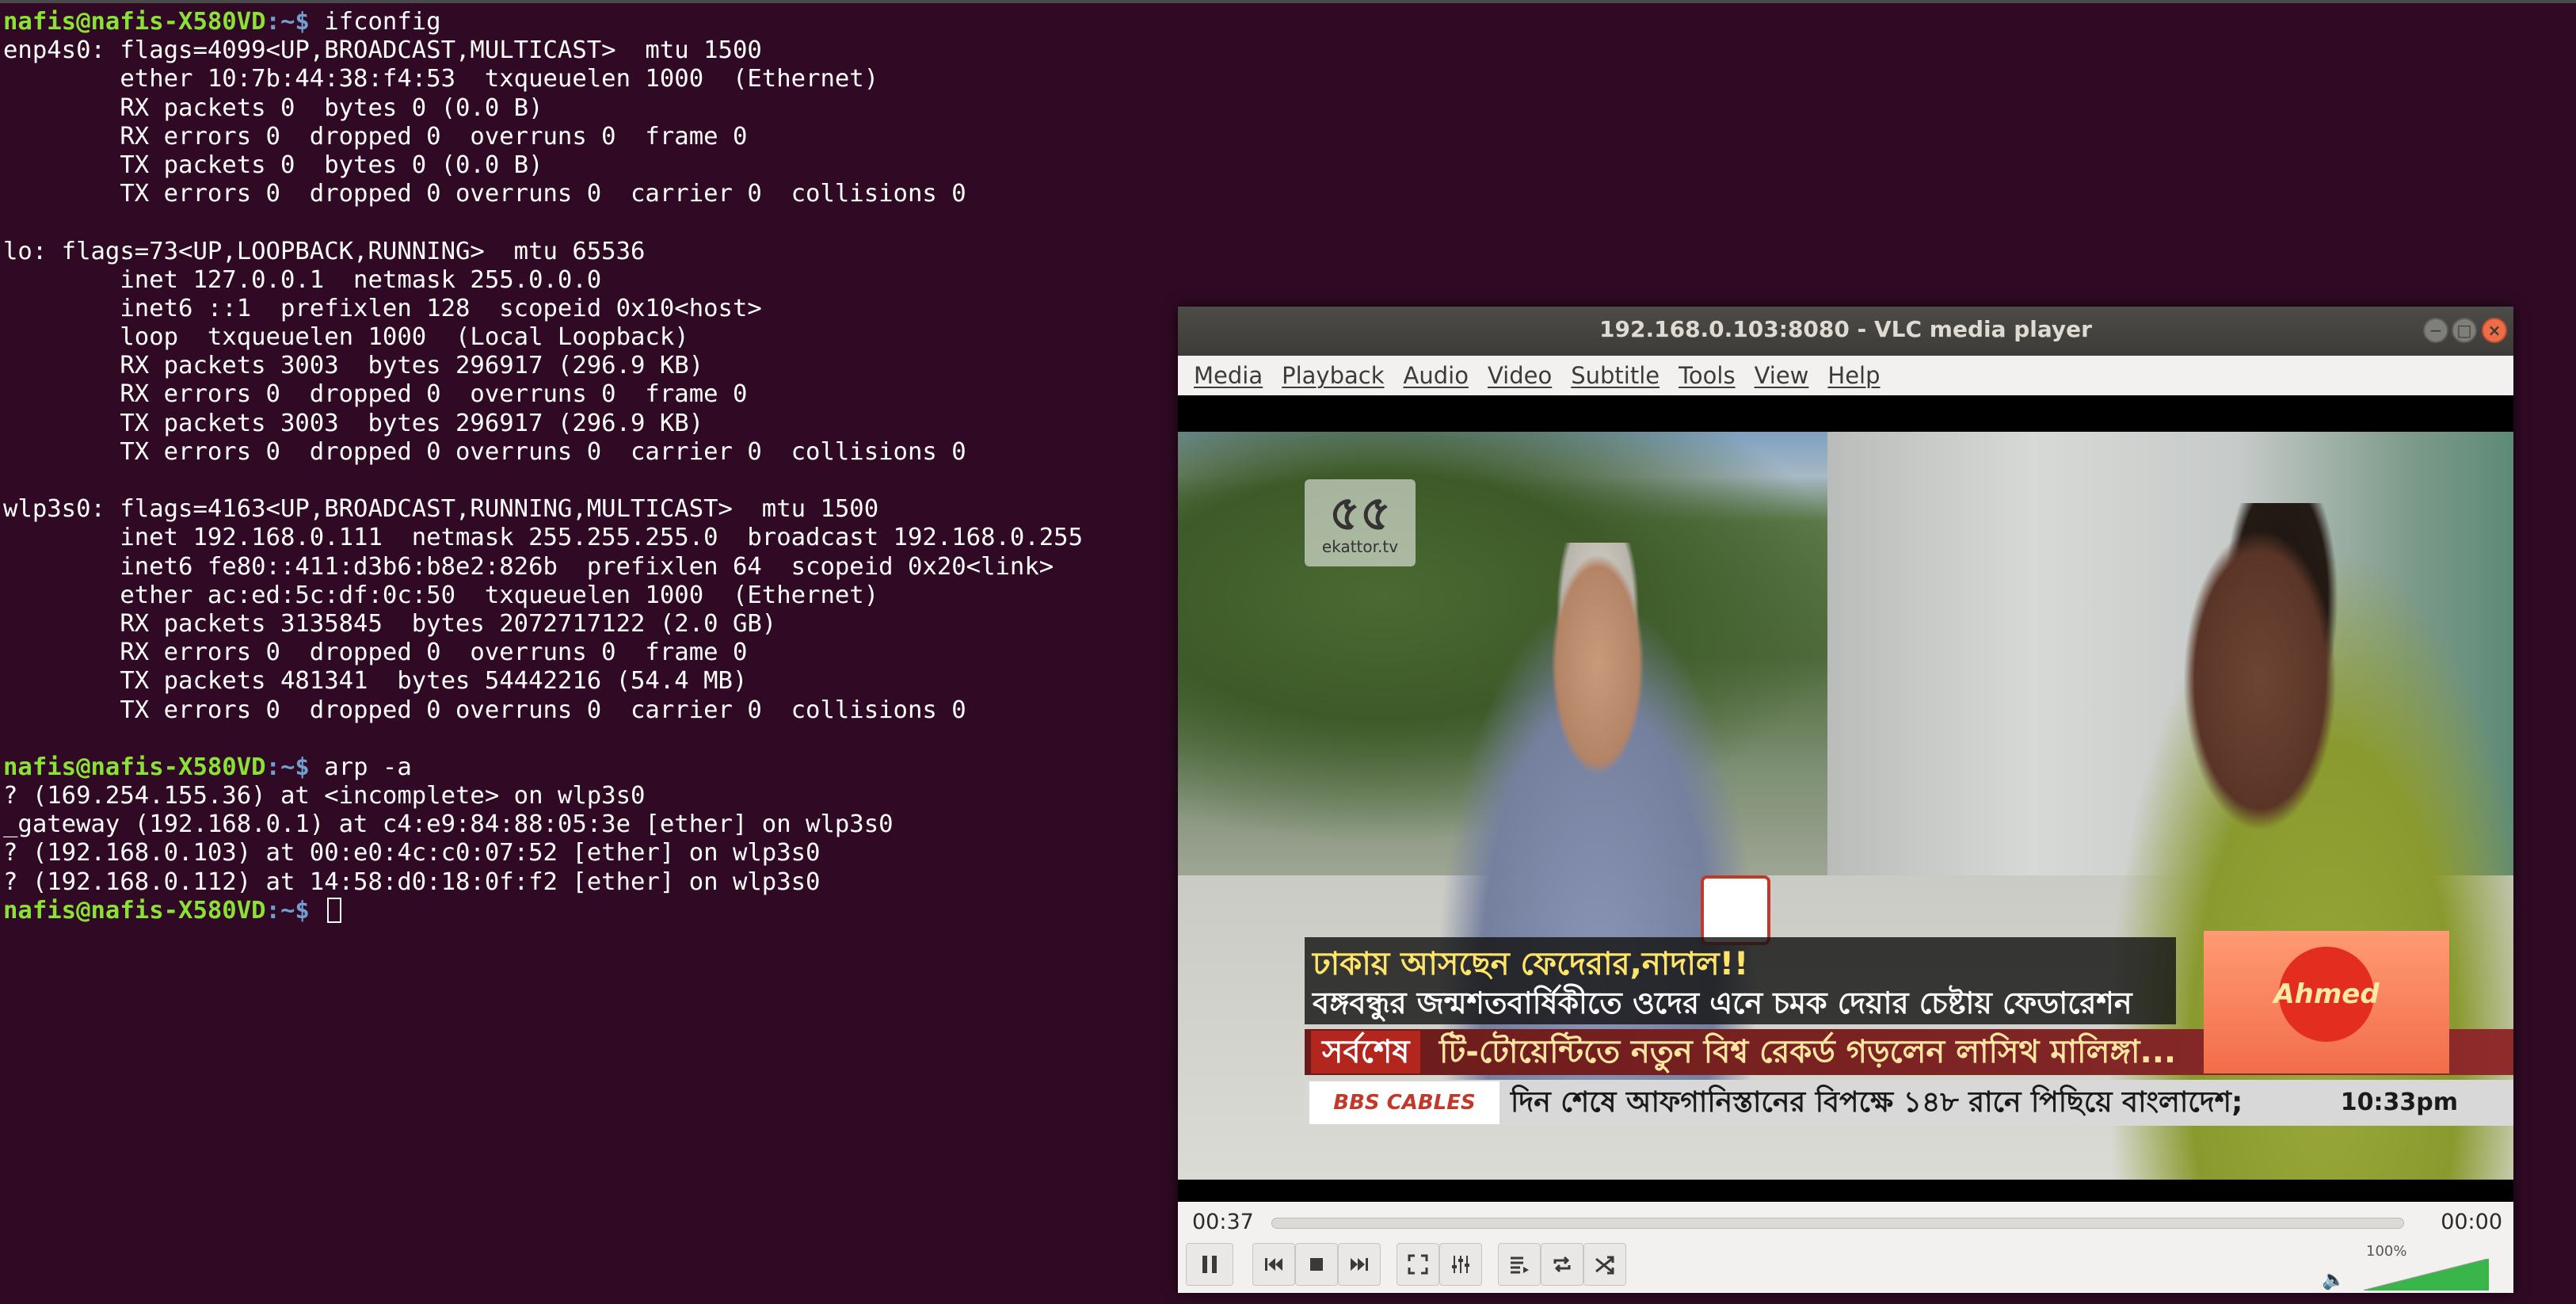  I want to click on extended-settings-icon, so click(1460, 1264).